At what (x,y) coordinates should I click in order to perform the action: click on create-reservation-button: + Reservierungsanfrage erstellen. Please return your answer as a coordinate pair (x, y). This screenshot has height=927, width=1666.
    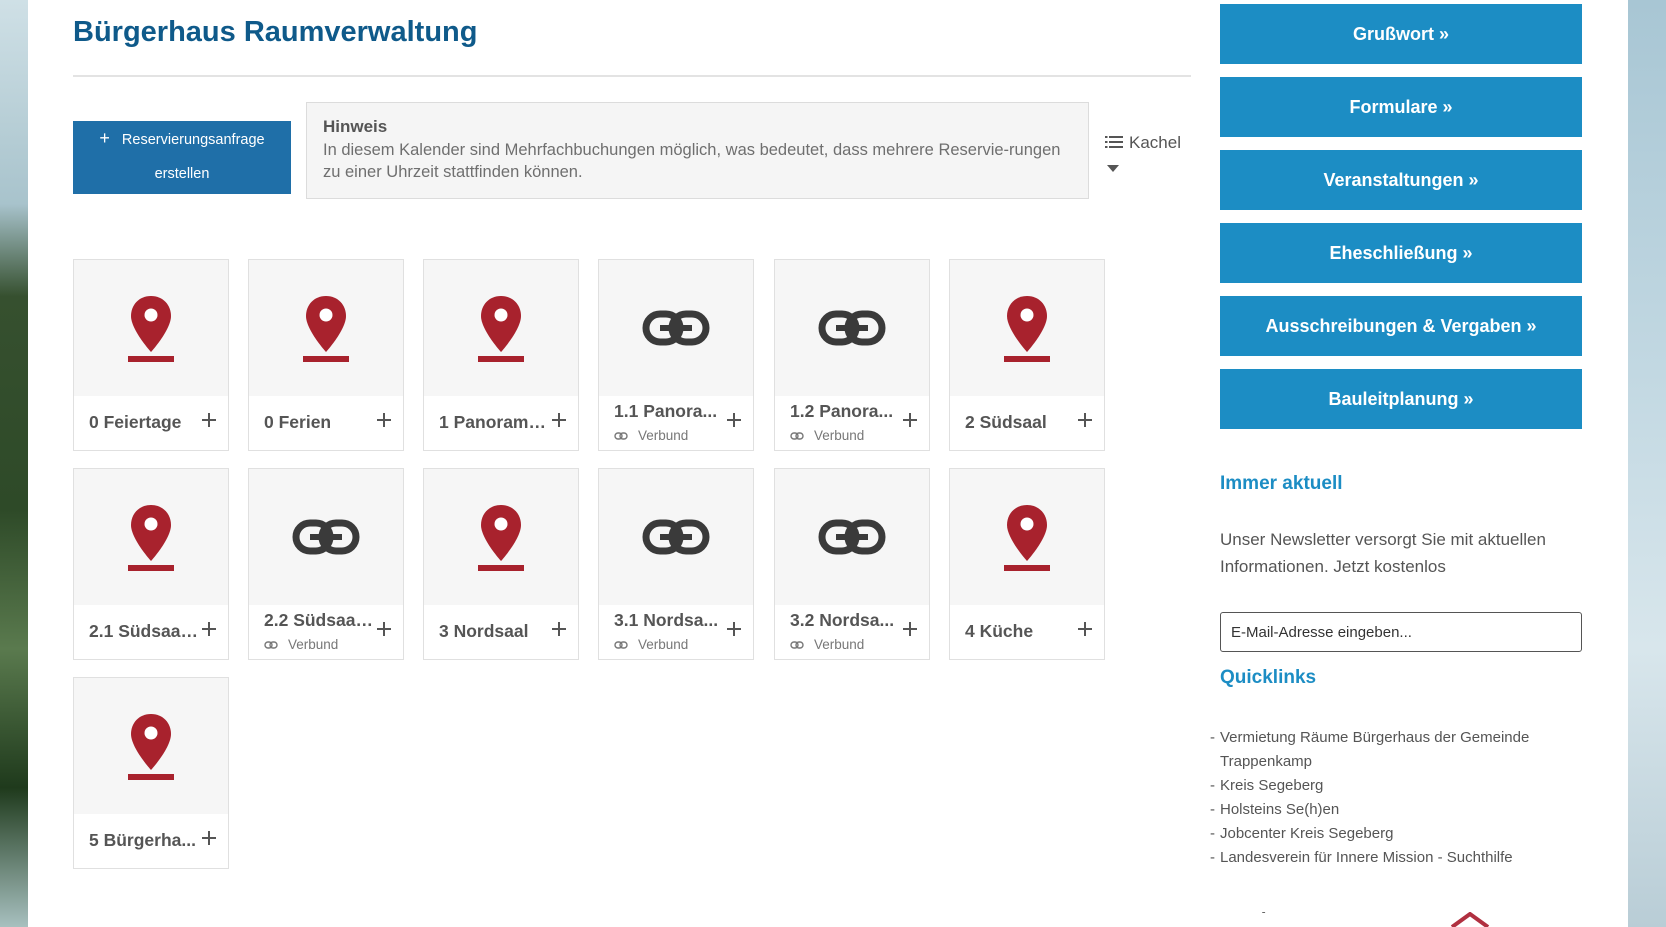
    Looking at the image, I should click on (182, 157).